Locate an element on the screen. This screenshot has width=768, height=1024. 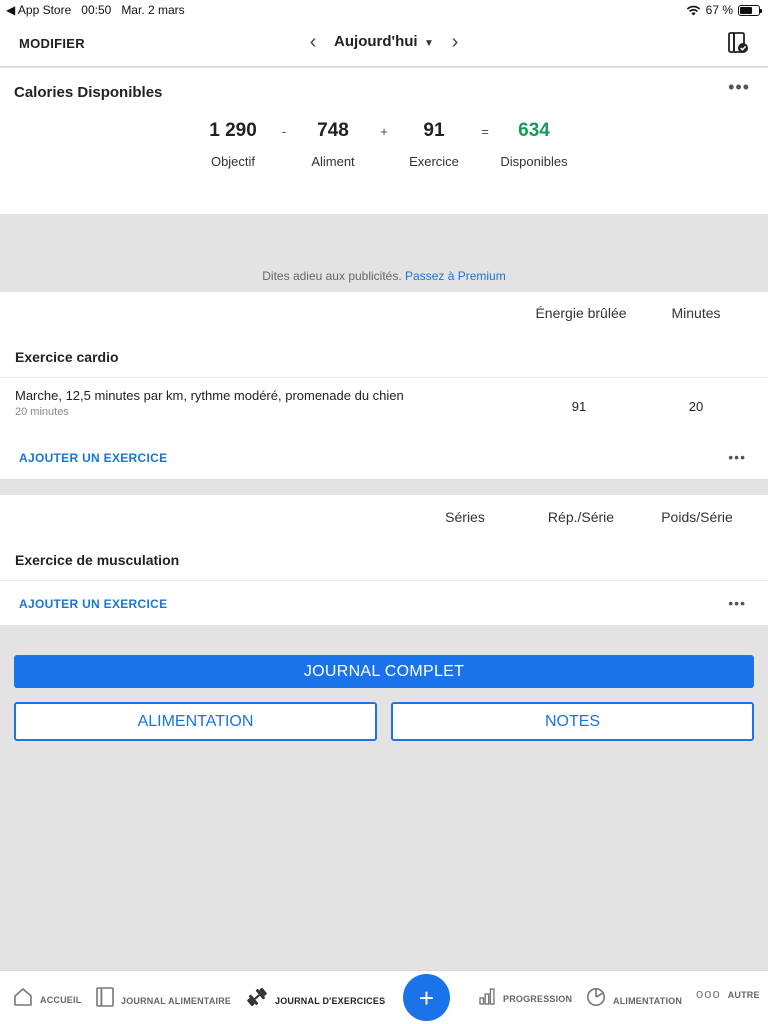
tab-progress: PROGRESSION is located at coordinates (525, 996).